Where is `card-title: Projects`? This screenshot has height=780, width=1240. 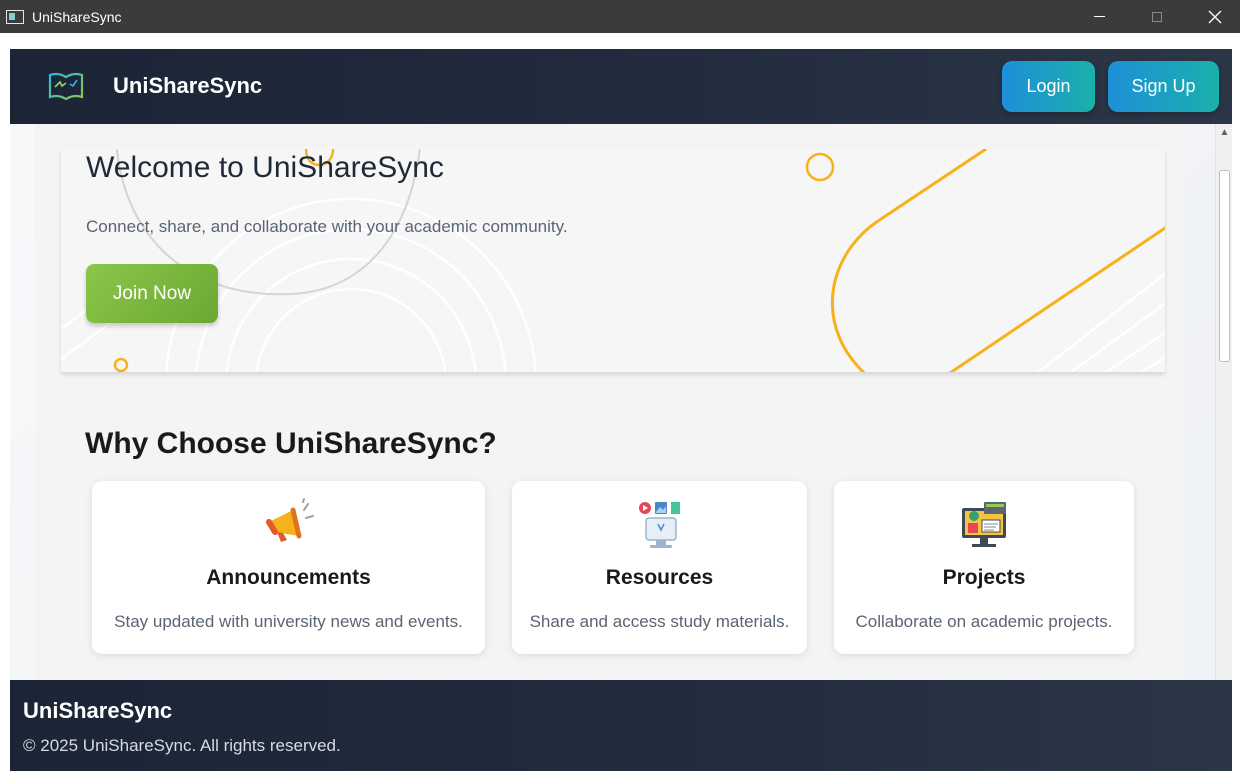 card-title: Projects is located at coordinates (984, 577).